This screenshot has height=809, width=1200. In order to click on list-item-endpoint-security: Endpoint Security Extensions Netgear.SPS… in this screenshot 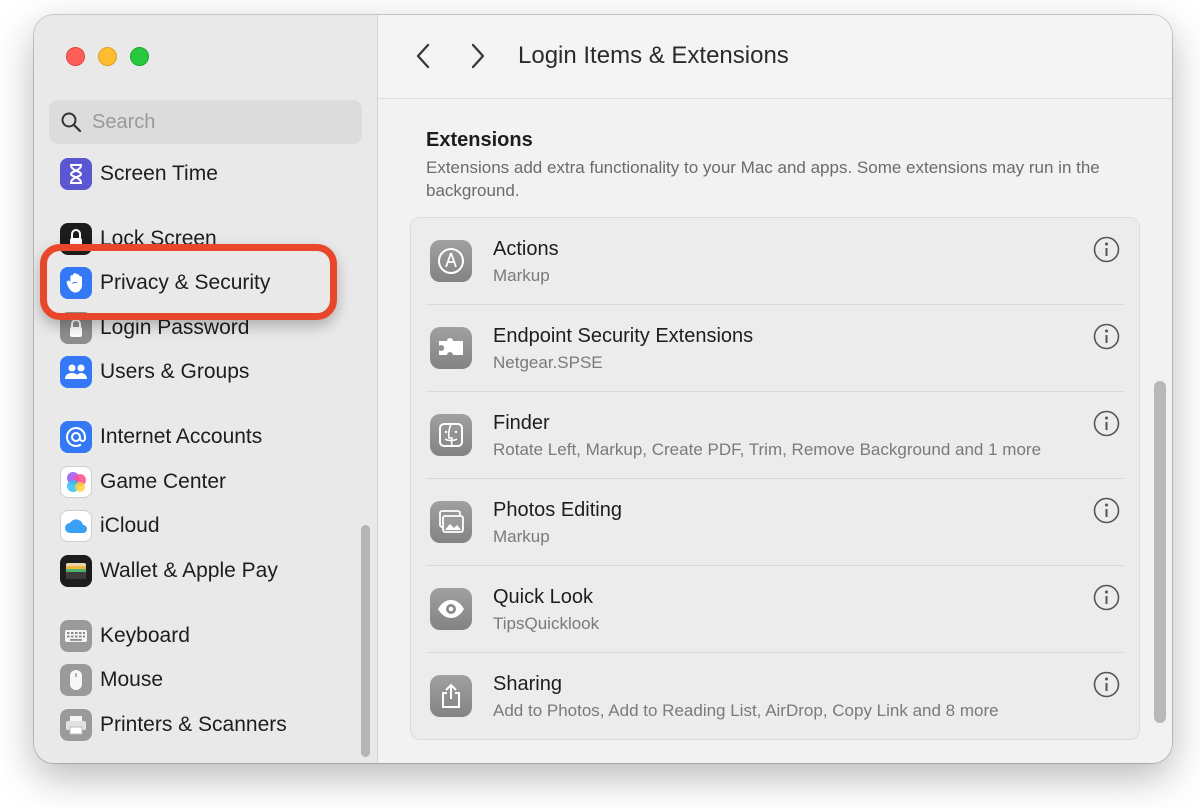, I will do `click(775, 348)`.